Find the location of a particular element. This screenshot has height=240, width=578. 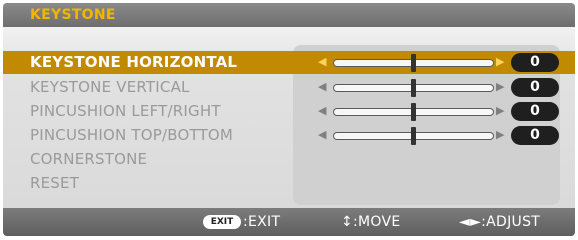

menu-item-label: PINCUSHION LEFT/RIGHT is located at coordinates (125, 111).